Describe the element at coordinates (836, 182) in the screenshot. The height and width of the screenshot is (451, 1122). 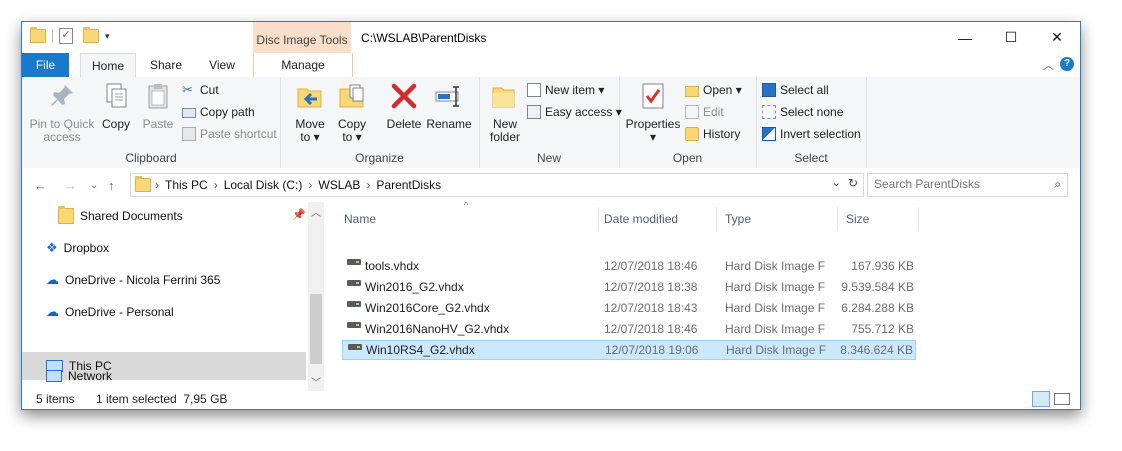
I see `address-dropdown-icon: ⌄` at that location.